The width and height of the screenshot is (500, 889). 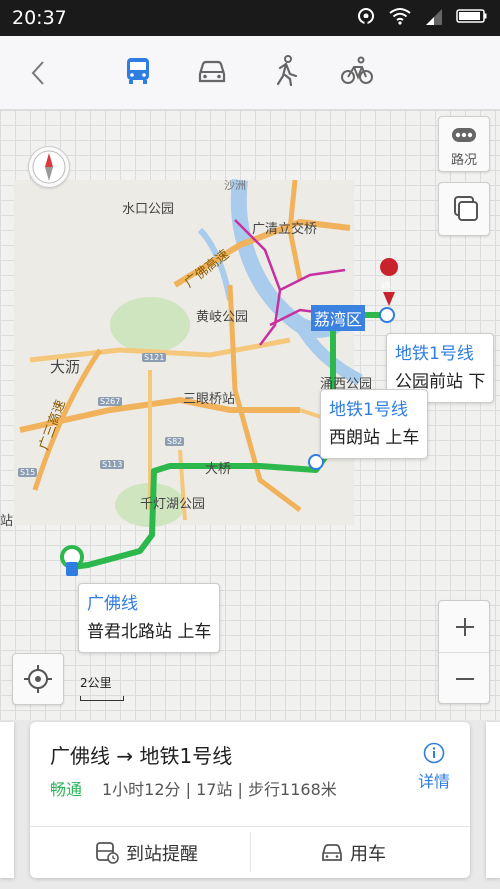 I want to click on layers-icon, so click(x=466, y=208).